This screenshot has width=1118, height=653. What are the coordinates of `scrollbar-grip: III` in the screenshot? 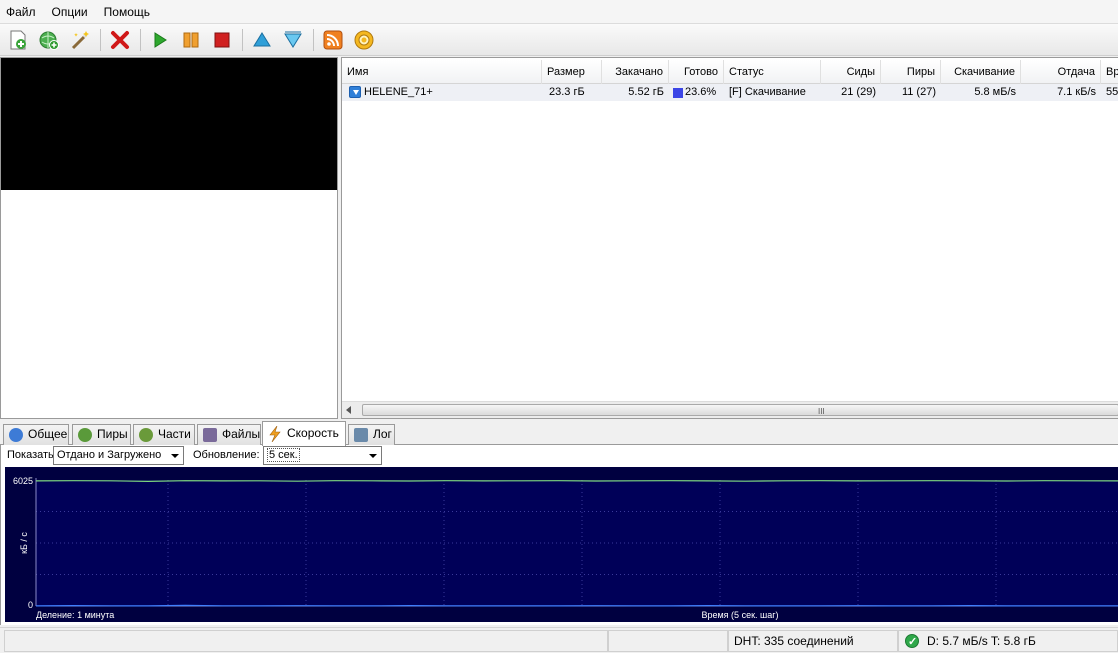 It's located at (821, 411).